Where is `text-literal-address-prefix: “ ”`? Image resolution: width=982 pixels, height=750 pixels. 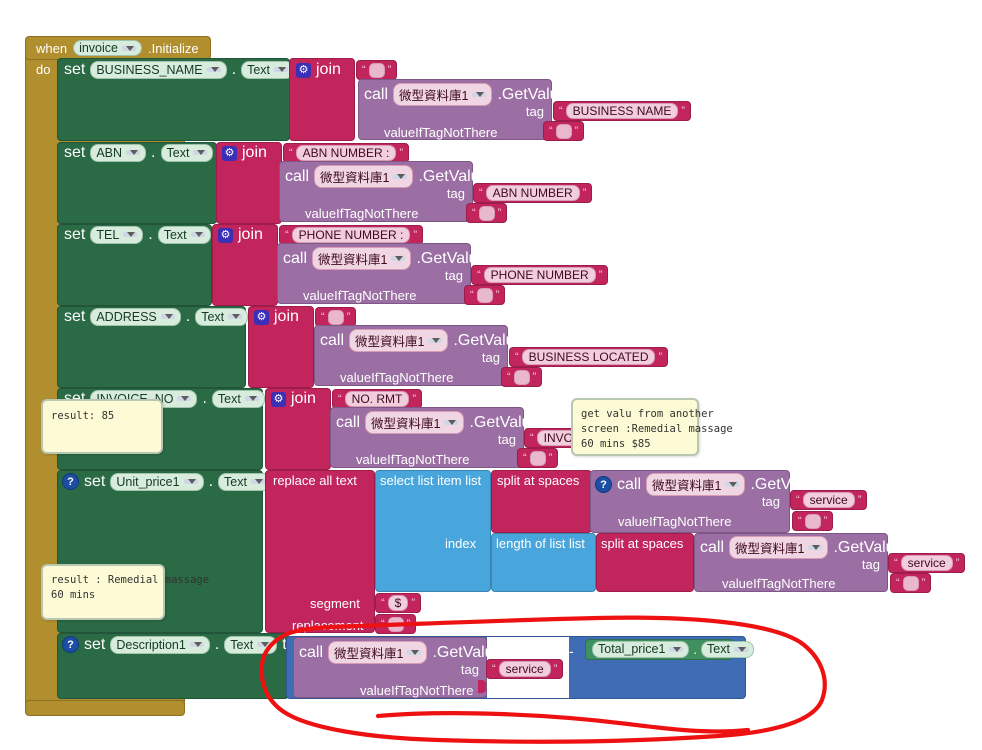 text-literal-address-prefix: “ ” is located at coordinates (336, 317).